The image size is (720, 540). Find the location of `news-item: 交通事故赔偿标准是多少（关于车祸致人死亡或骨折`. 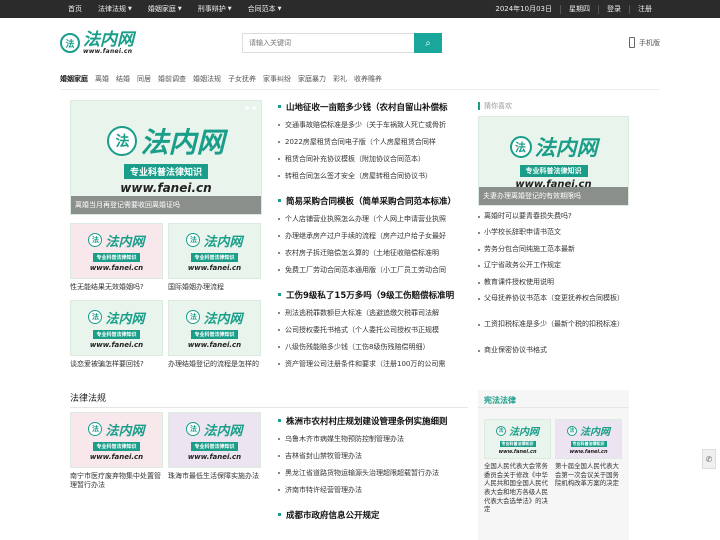

news-item: 交通事故赔偿标准是多少（关于车祸致人死亡或骨折 is located at coordinates (373, 124).